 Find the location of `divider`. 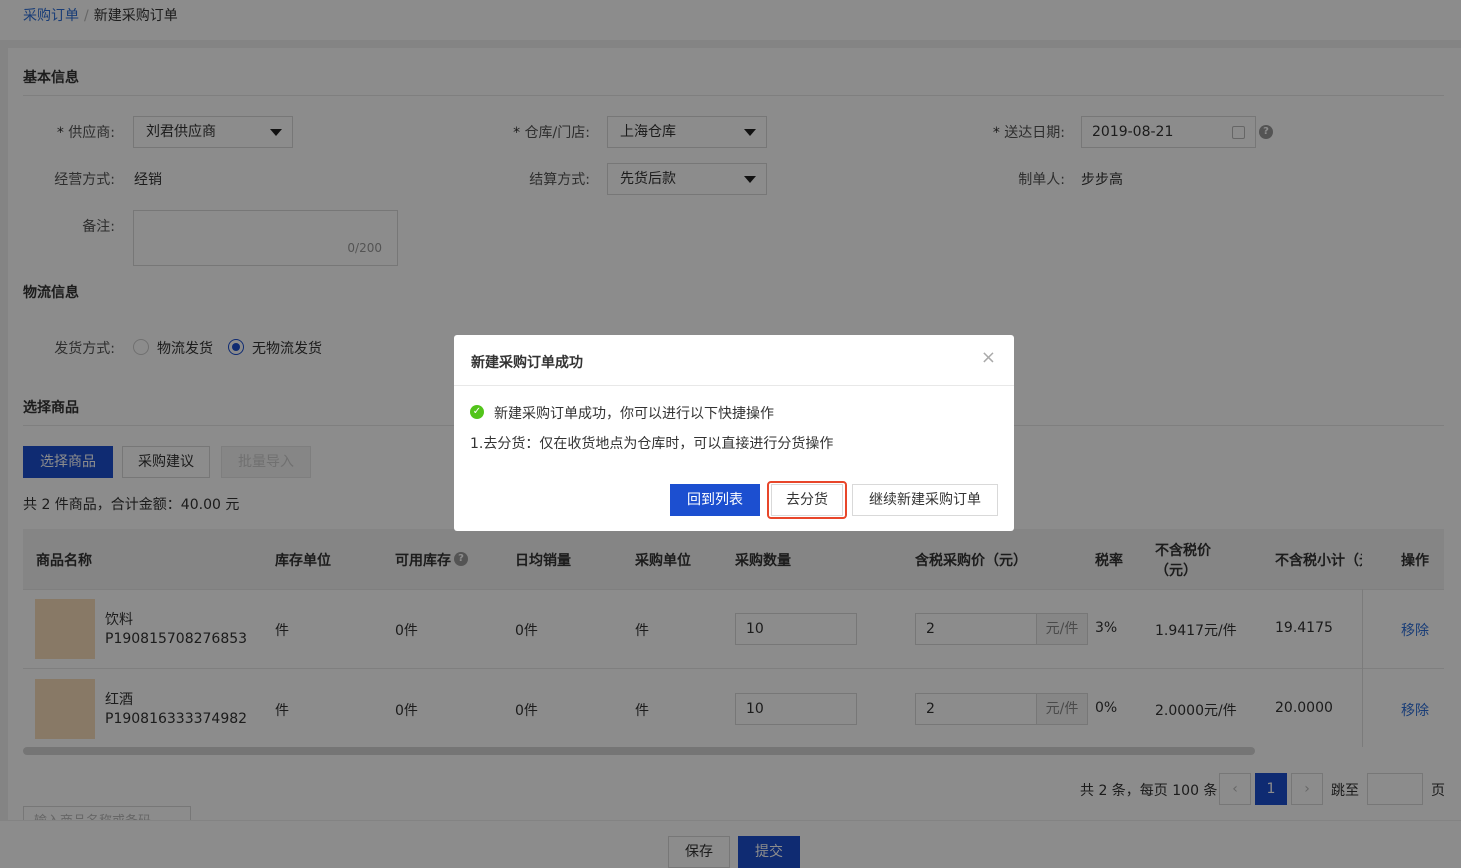

divider is located at coordinates (734, 385).